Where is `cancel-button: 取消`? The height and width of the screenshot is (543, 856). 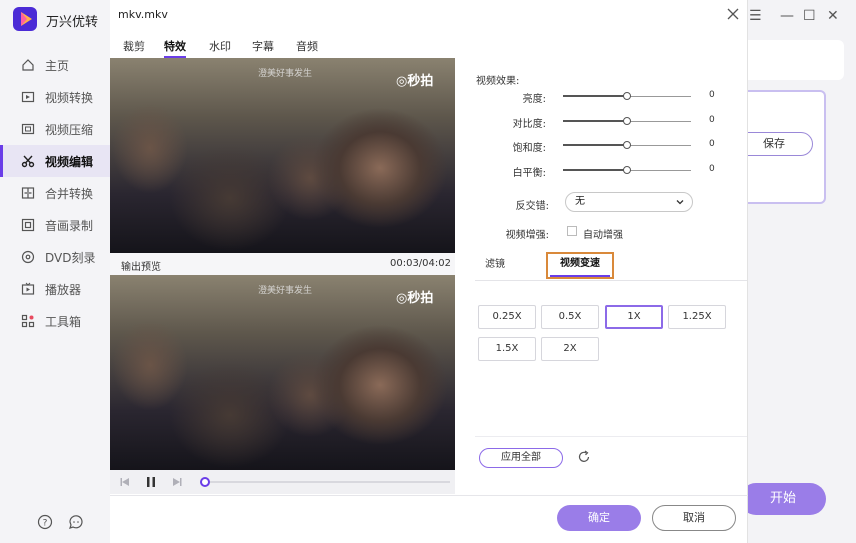 cancel-button: 取消 is located at coordinates (694, 518).